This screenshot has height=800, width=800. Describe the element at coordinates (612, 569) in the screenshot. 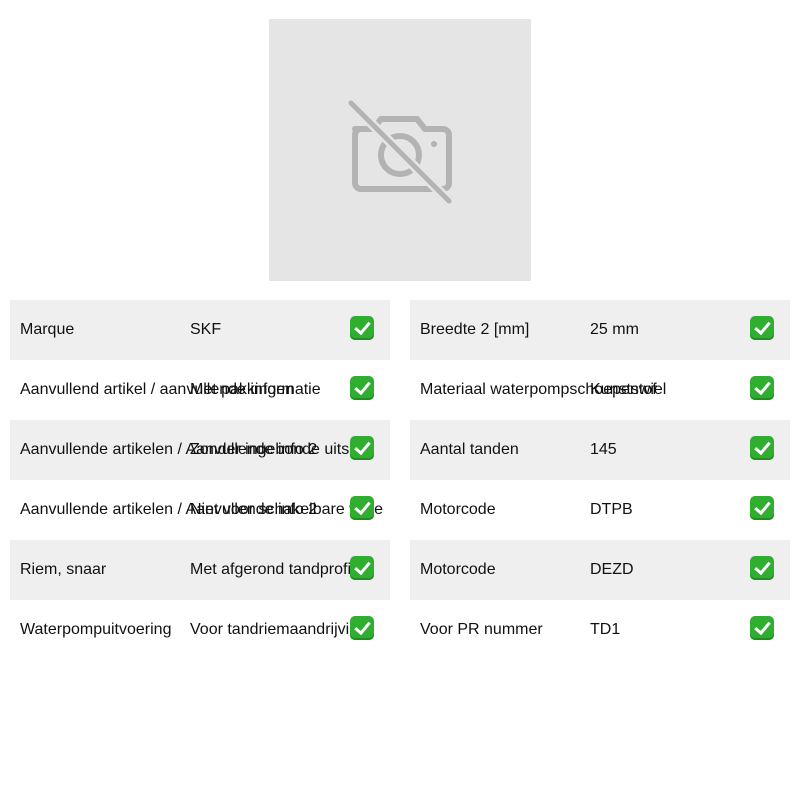

I see `spec-value: DEZD` at that location.